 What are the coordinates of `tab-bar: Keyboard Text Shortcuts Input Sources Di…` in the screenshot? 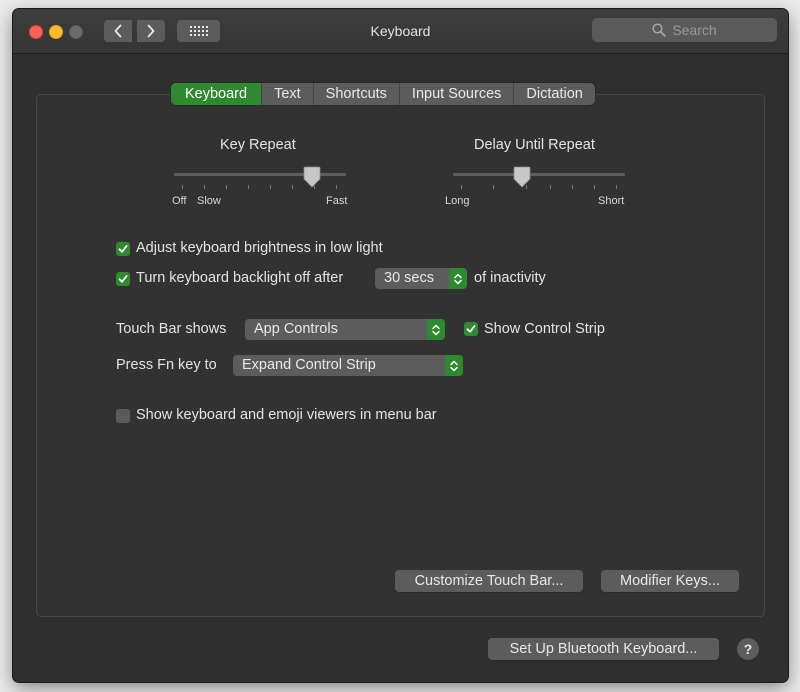 It's located at (383, 94).